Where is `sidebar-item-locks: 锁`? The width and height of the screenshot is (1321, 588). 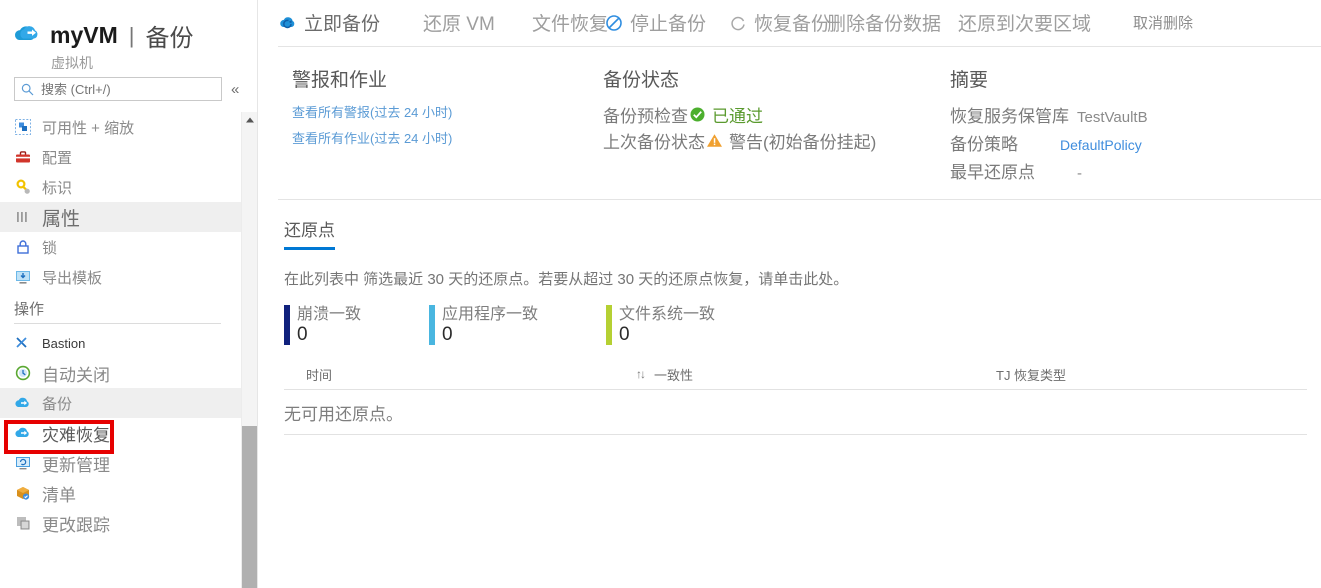 sidebar-item-locks: 锁 is located at coordinates (121, 247).